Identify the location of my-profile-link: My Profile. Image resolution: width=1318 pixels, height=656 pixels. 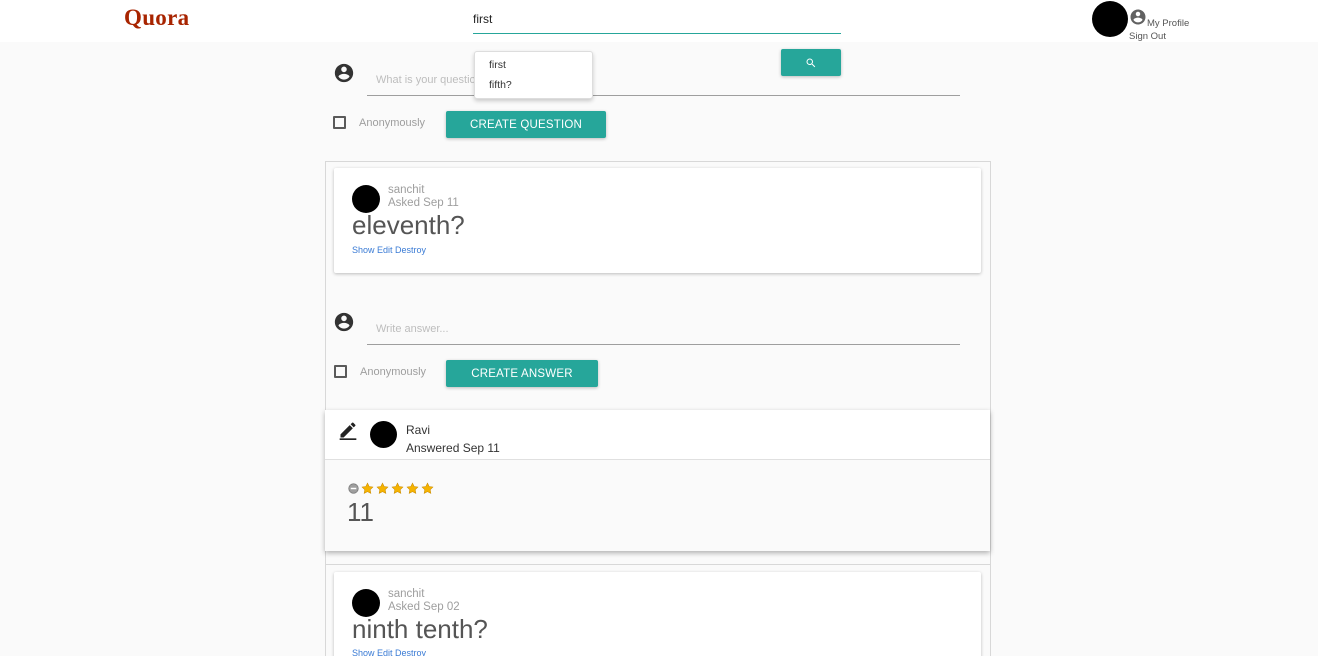
(1168, 23).